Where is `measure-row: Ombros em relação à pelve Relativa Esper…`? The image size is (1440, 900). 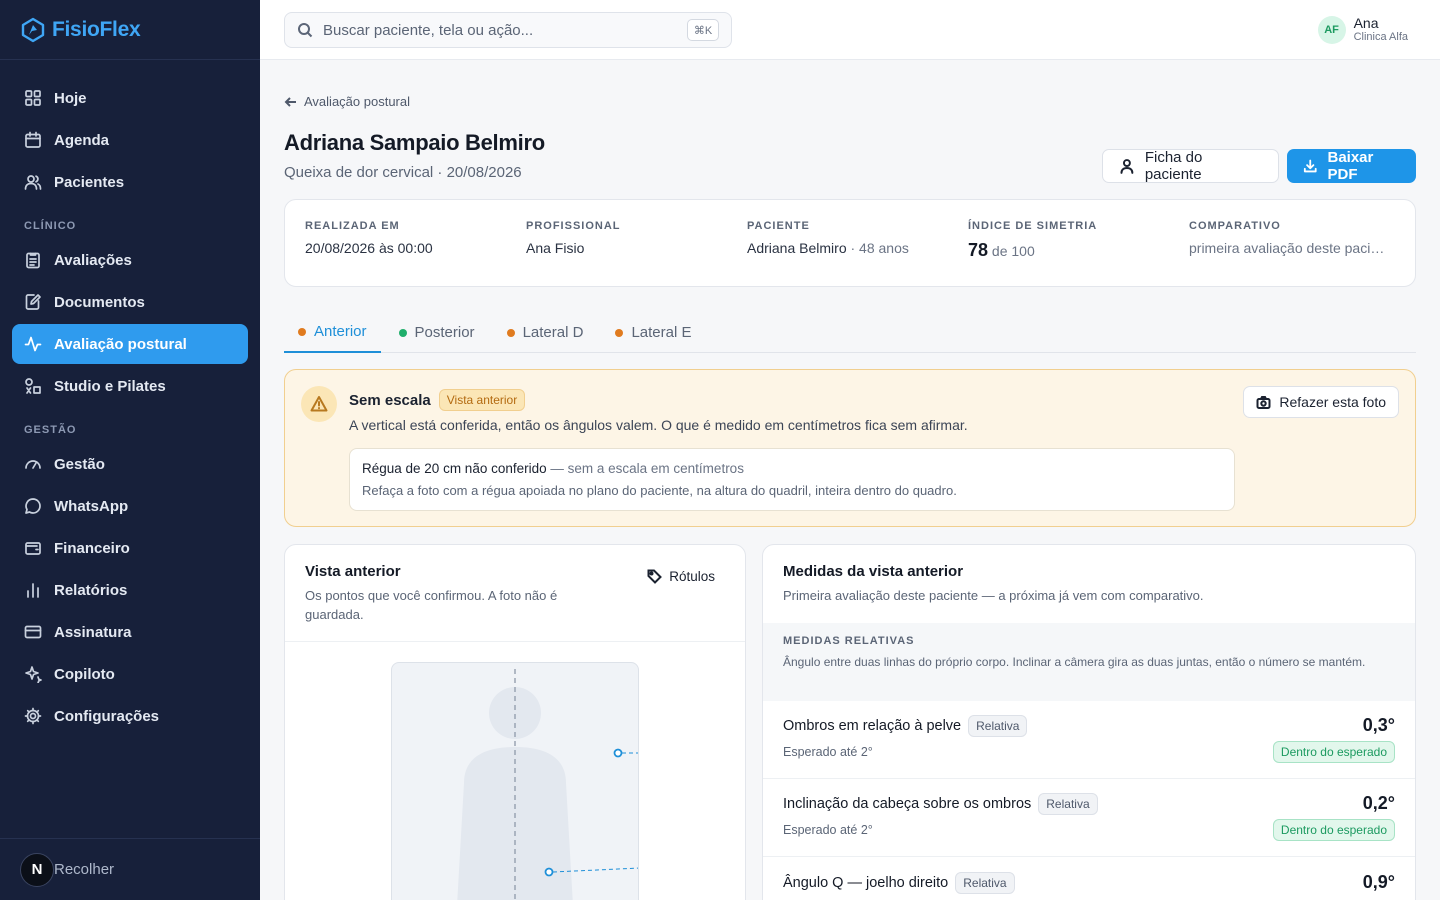
measure-row: Ombros em relação à pelve Relativa Esper… is located at coordinates (1089, 740).